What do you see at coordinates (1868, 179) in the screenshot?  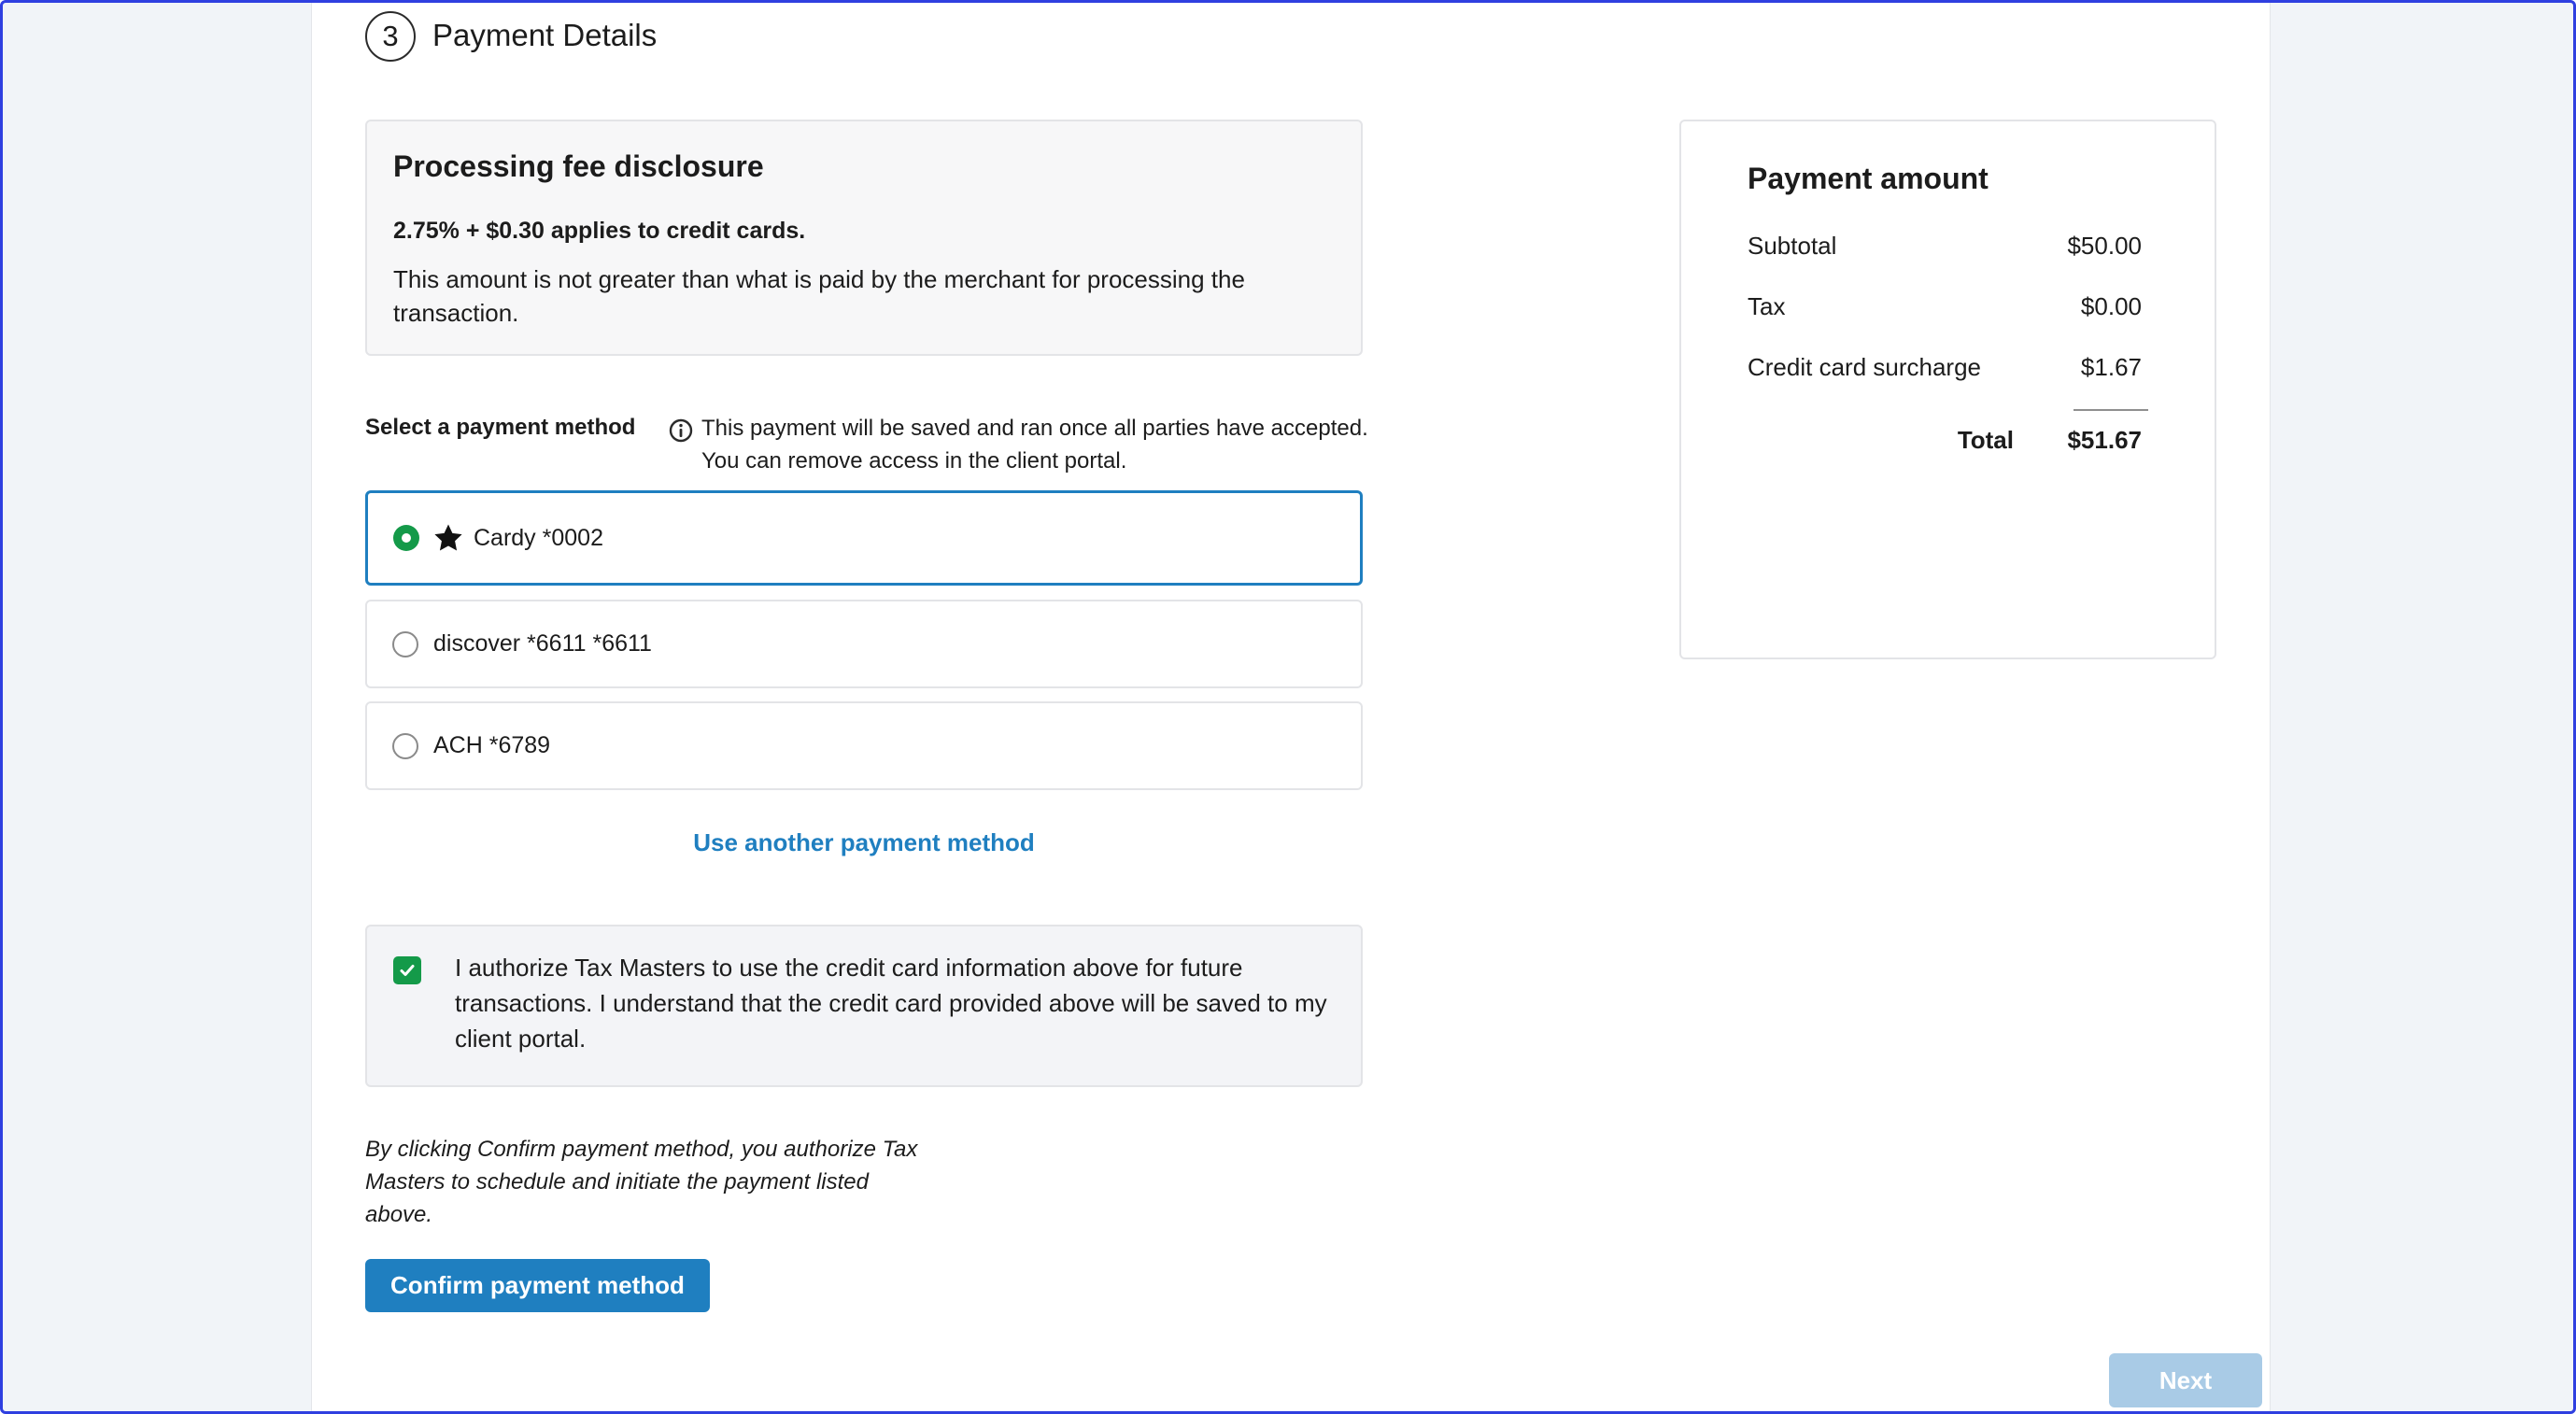 I see `payment-amount-title: Payment amount` at bounding box center [1868, 179].